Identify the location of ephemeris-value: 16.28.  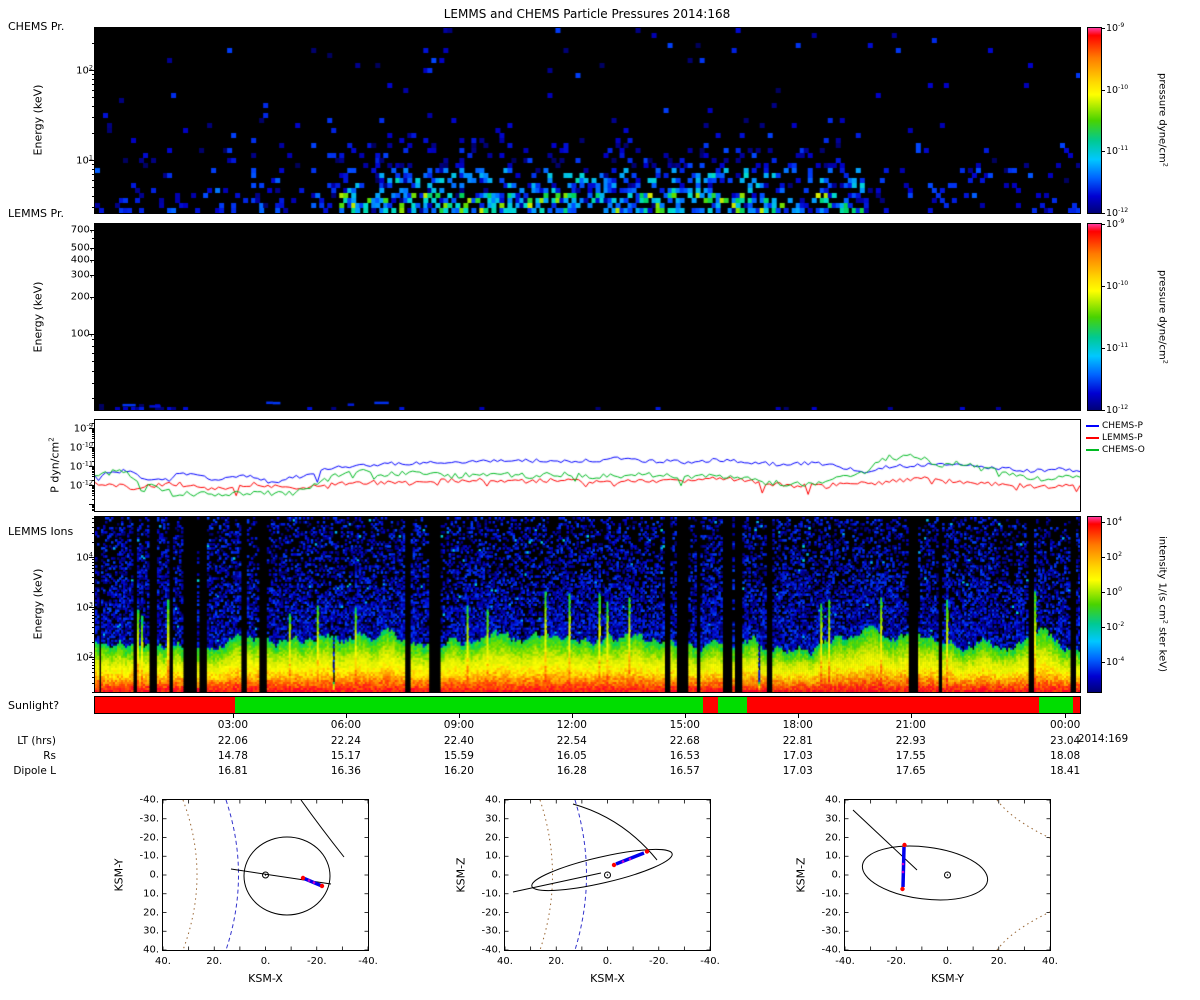
(571, 771).